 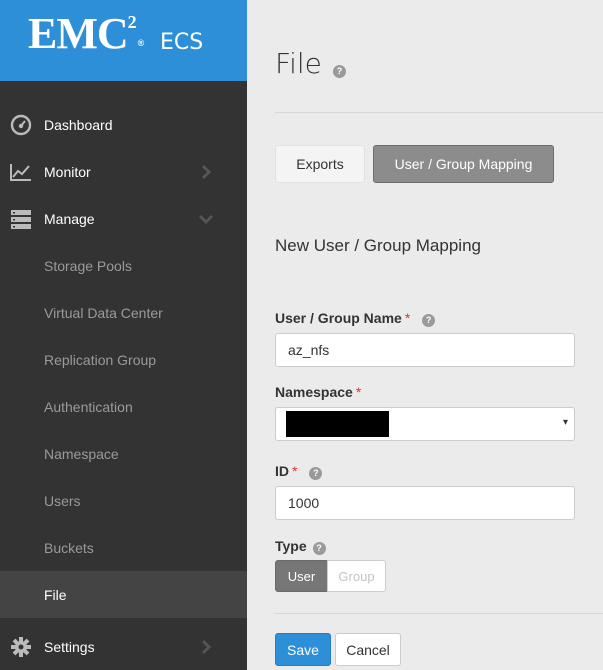 What do you see at coordinates (123, 594) in the screenshot?
I see `sidebar-item-file: File` at bounding box center [123, 594].